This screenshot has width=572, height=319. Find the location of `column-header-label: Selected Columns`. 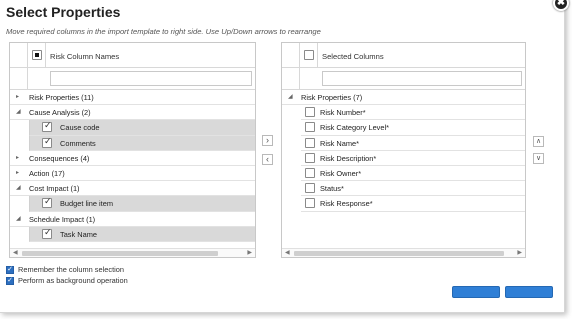

column-header-label: Selected Columns is located at coordinates (353, 56).